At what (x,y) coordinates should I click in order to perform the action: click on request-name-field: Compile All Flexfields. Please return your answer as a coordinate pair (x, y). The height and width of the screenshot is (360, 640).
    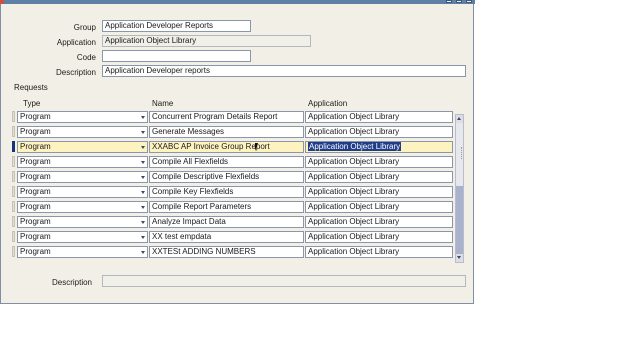
    Looking at the image, I should click on (226, 162).